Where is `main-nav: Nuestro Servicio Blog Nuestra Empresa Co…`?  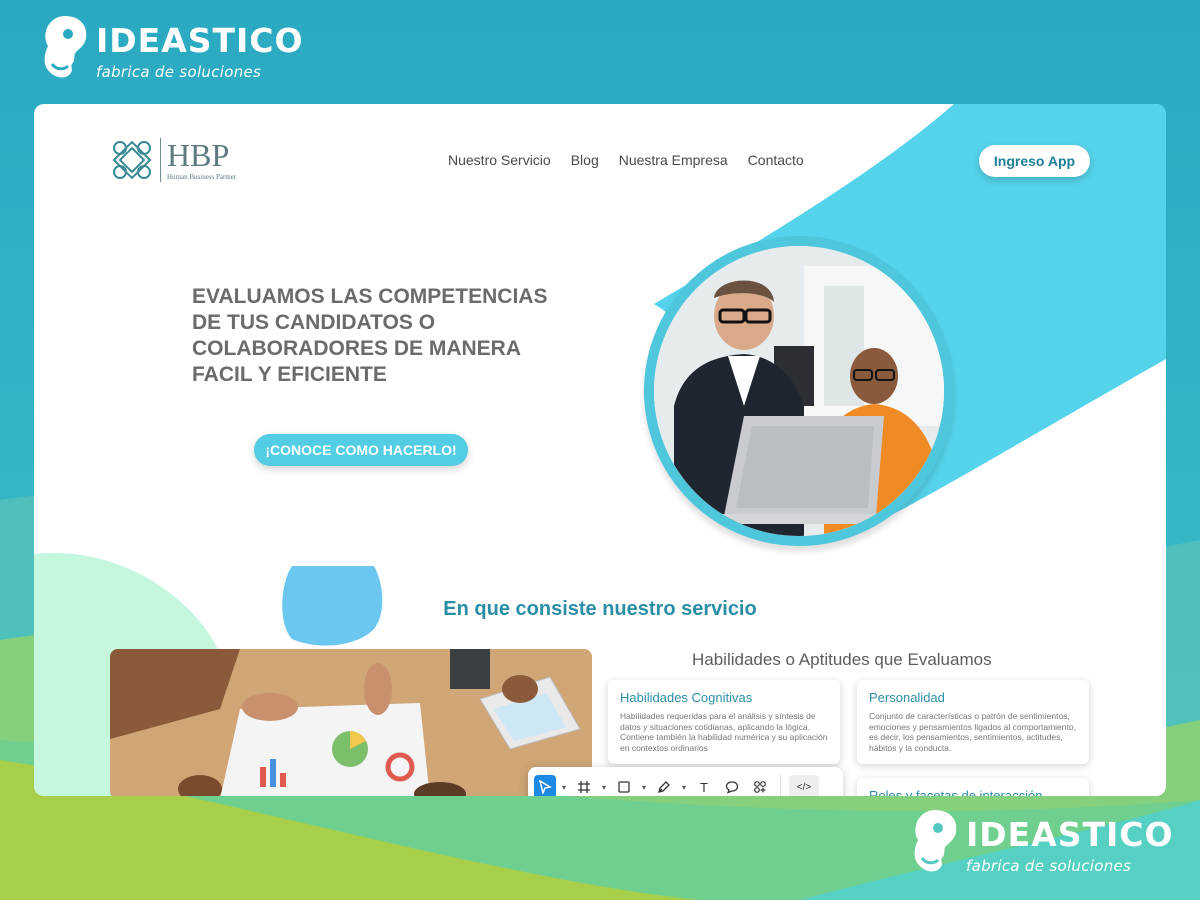
main-nav: Nuestro Servicio Blog Nuestra Empresa Co… is located at coordinates (626, 160).